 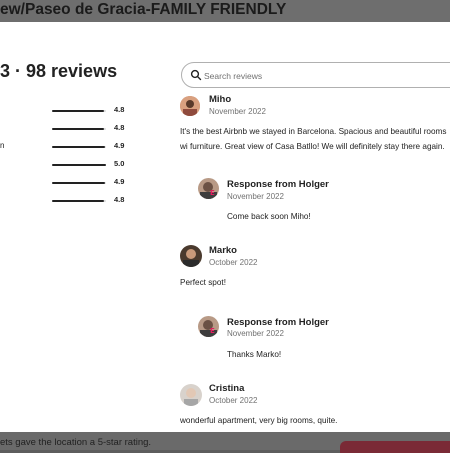 What do you see at coordinates (203, 282) in the screenshot?
I see `review-text: Perfect spot!` at bounding box center [203, 282].